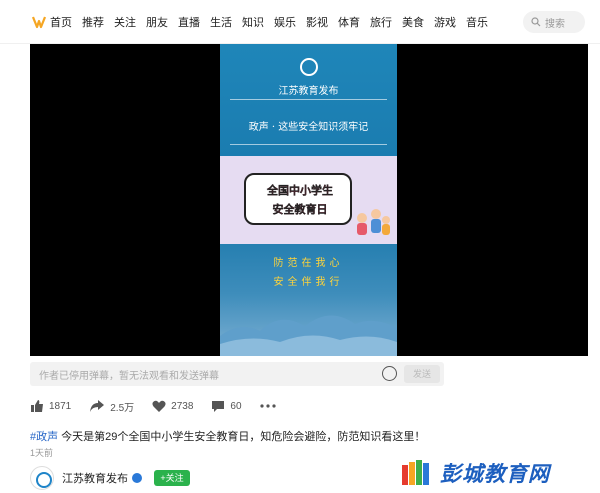 This screenshot has height=493, width=600. Describe the element at coordinates (93, 22) in the screenshot. I see `nav-item-recommend: 推荐` at that location.